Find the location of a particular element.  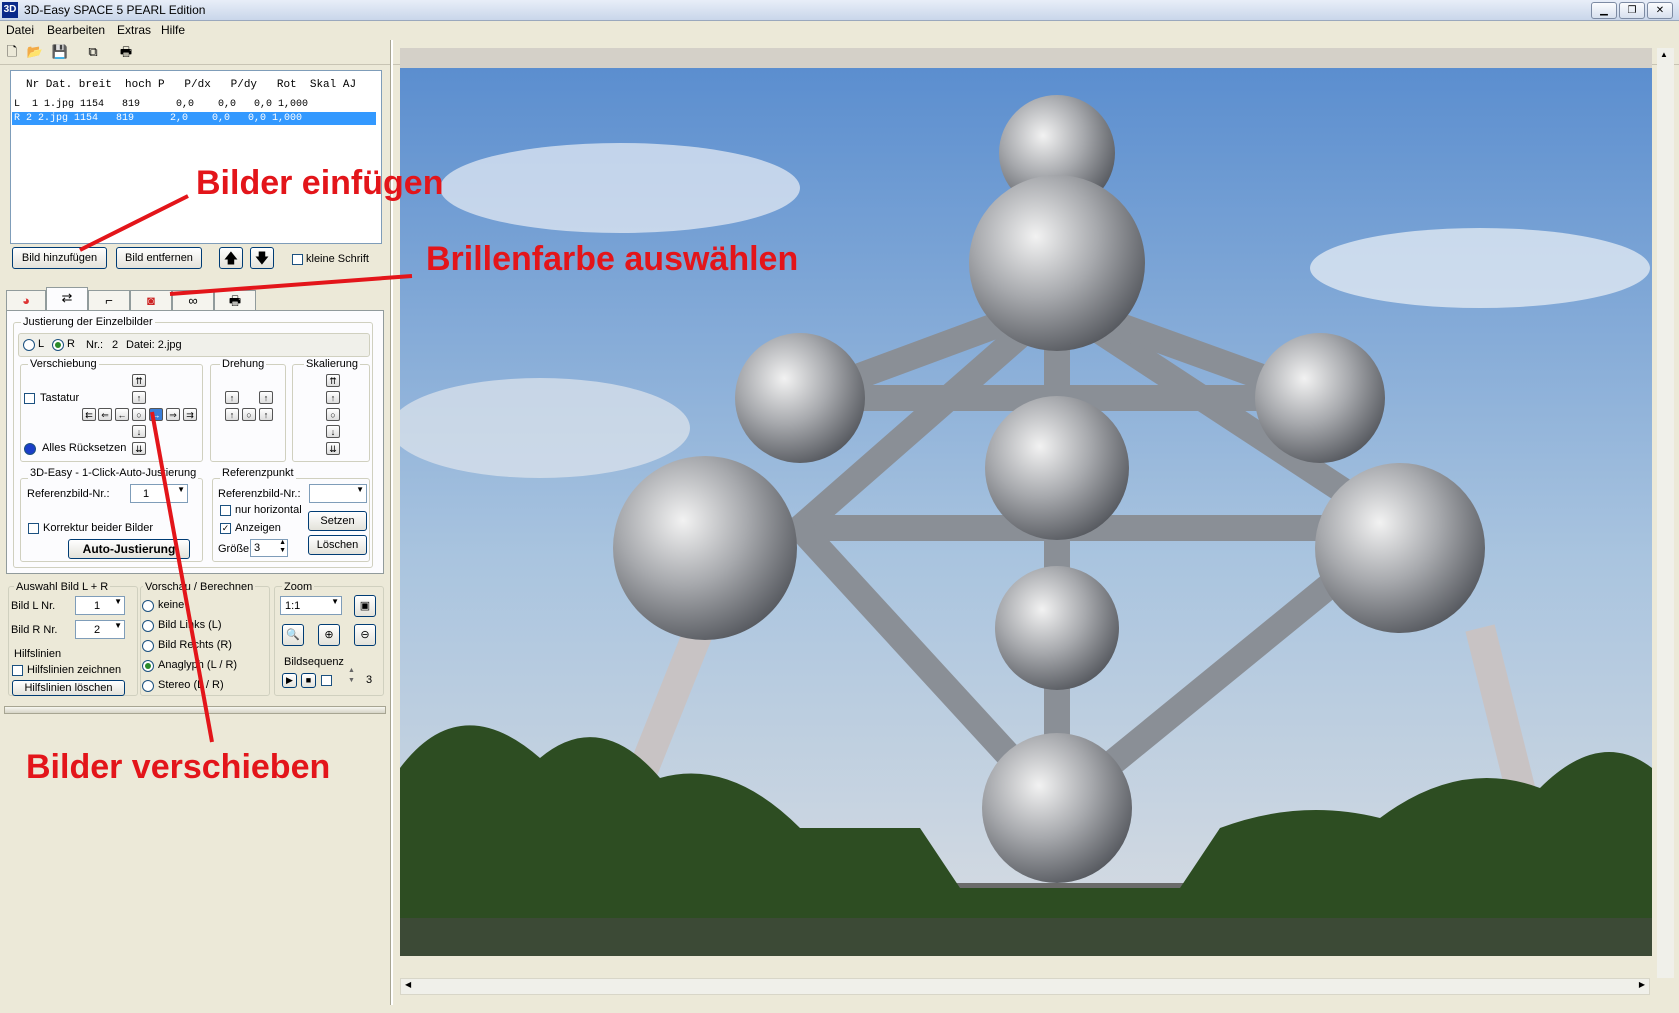

annotation-shift-images: Bilder verschieben is located at coordinates (178, 767).